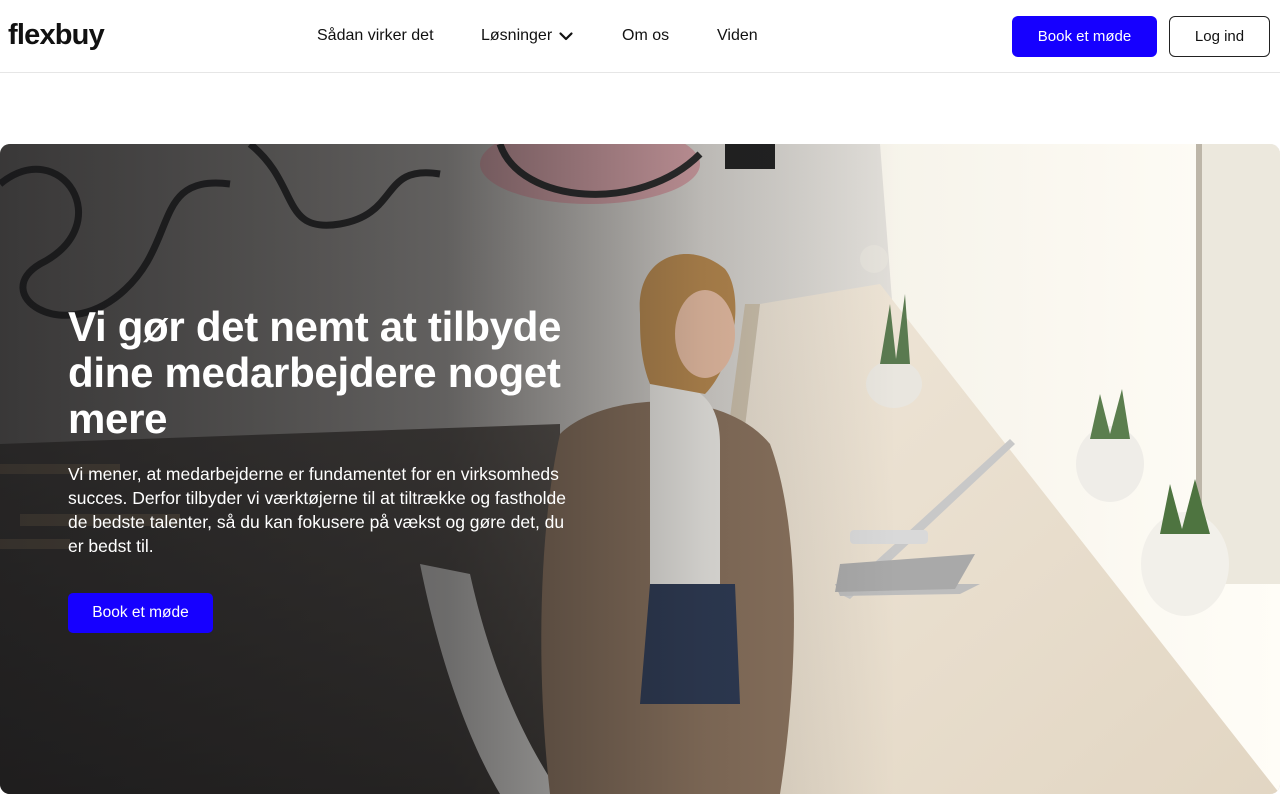 The height and width of the screenshot is (800, 1280). What do you see at coordinates (140, 613) in the screenshot?
I see `book-meeting-button-hero: Book et møde` at bounding box center [140, 613].